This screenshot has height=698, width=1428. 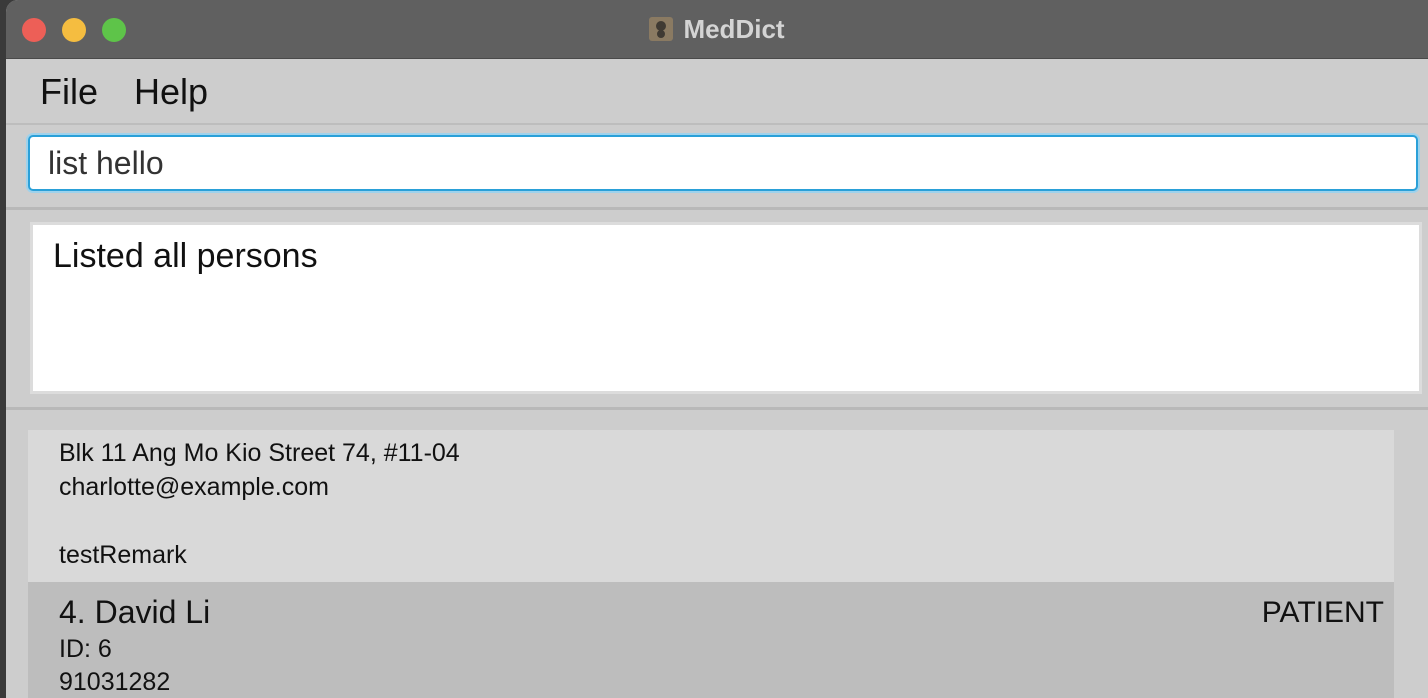 I want to click on person-role-badge: PATIENT, so click(x=1322, y=612).